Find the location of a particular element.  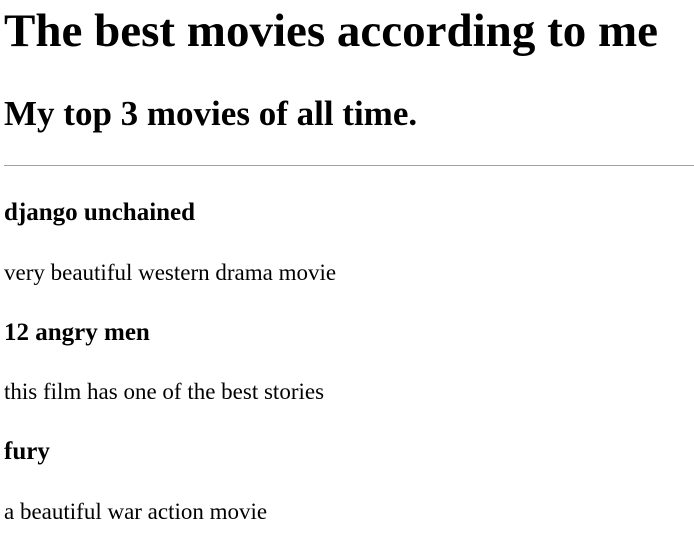

divider is located at coordinates (349, 165).